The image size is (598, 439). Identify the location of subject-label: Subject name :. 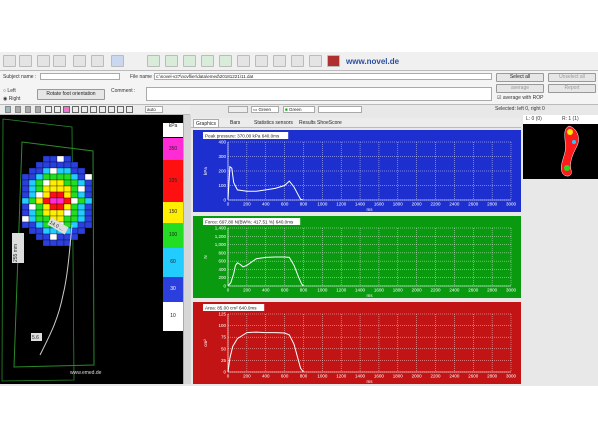
(20, 77).